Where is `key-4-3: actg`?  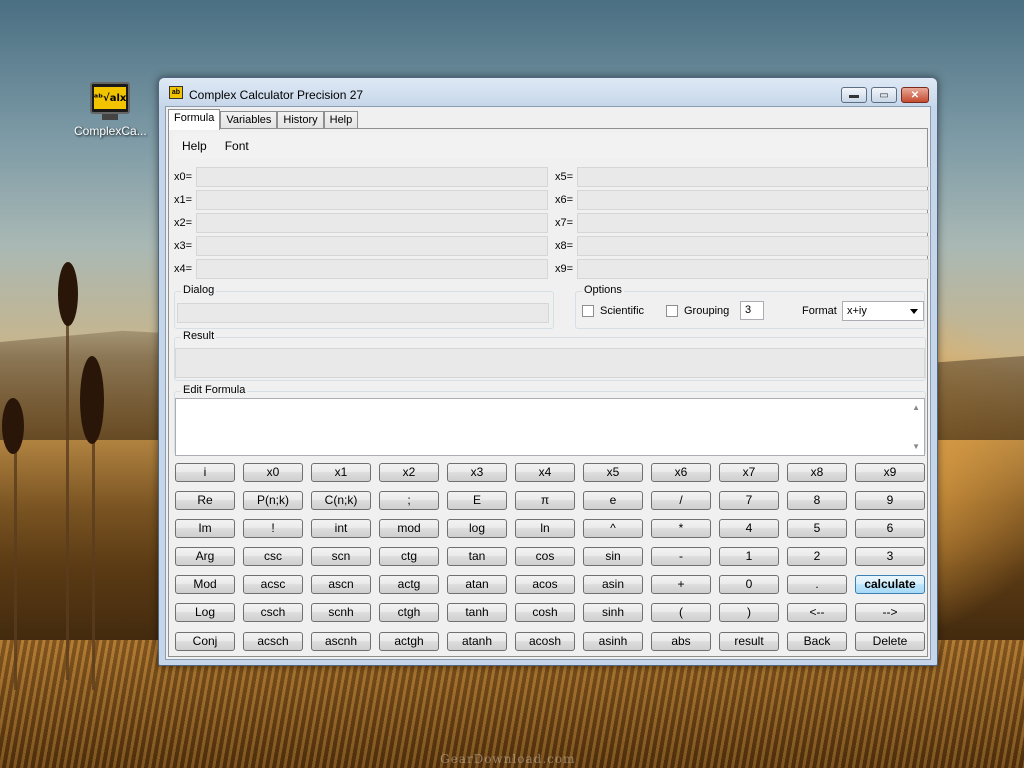
key-4-3: actg is located at coordinates (409, 584).